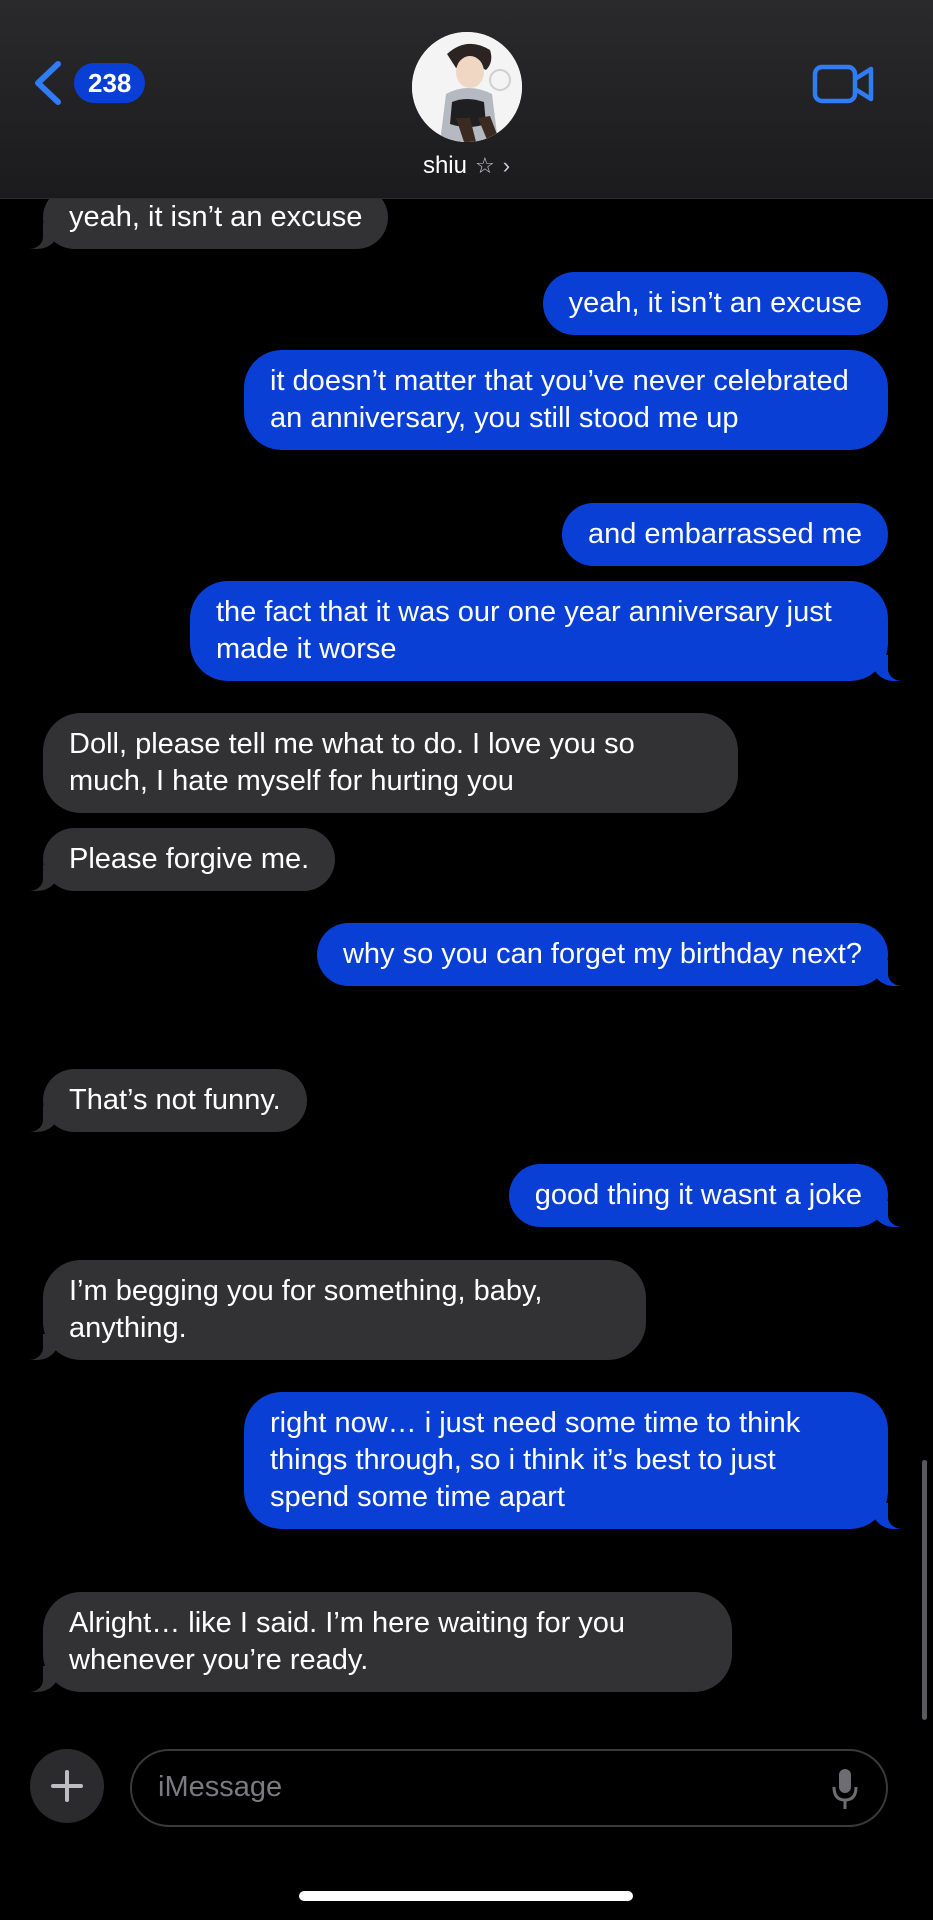 This screenshot has width=933, height=1920. What do you see at coordinates (724, 534) in the screenshot?
I see `sent-message: and embarrassed me` at bounding box center [724, 534].